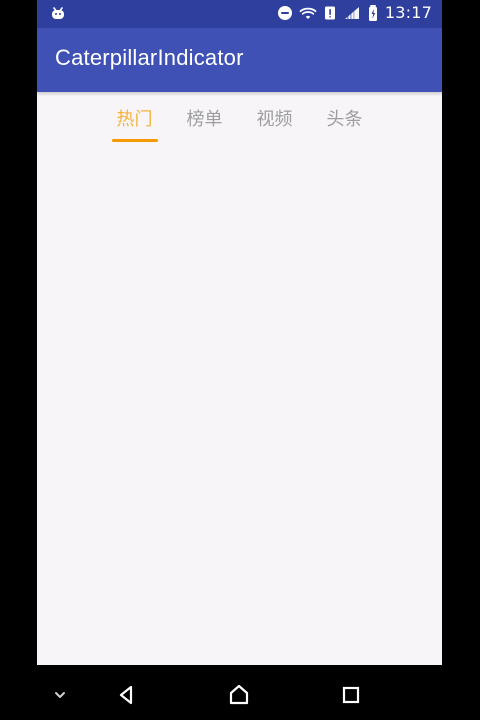  I want to click on tab-videos: 视频, so click(275, 118).